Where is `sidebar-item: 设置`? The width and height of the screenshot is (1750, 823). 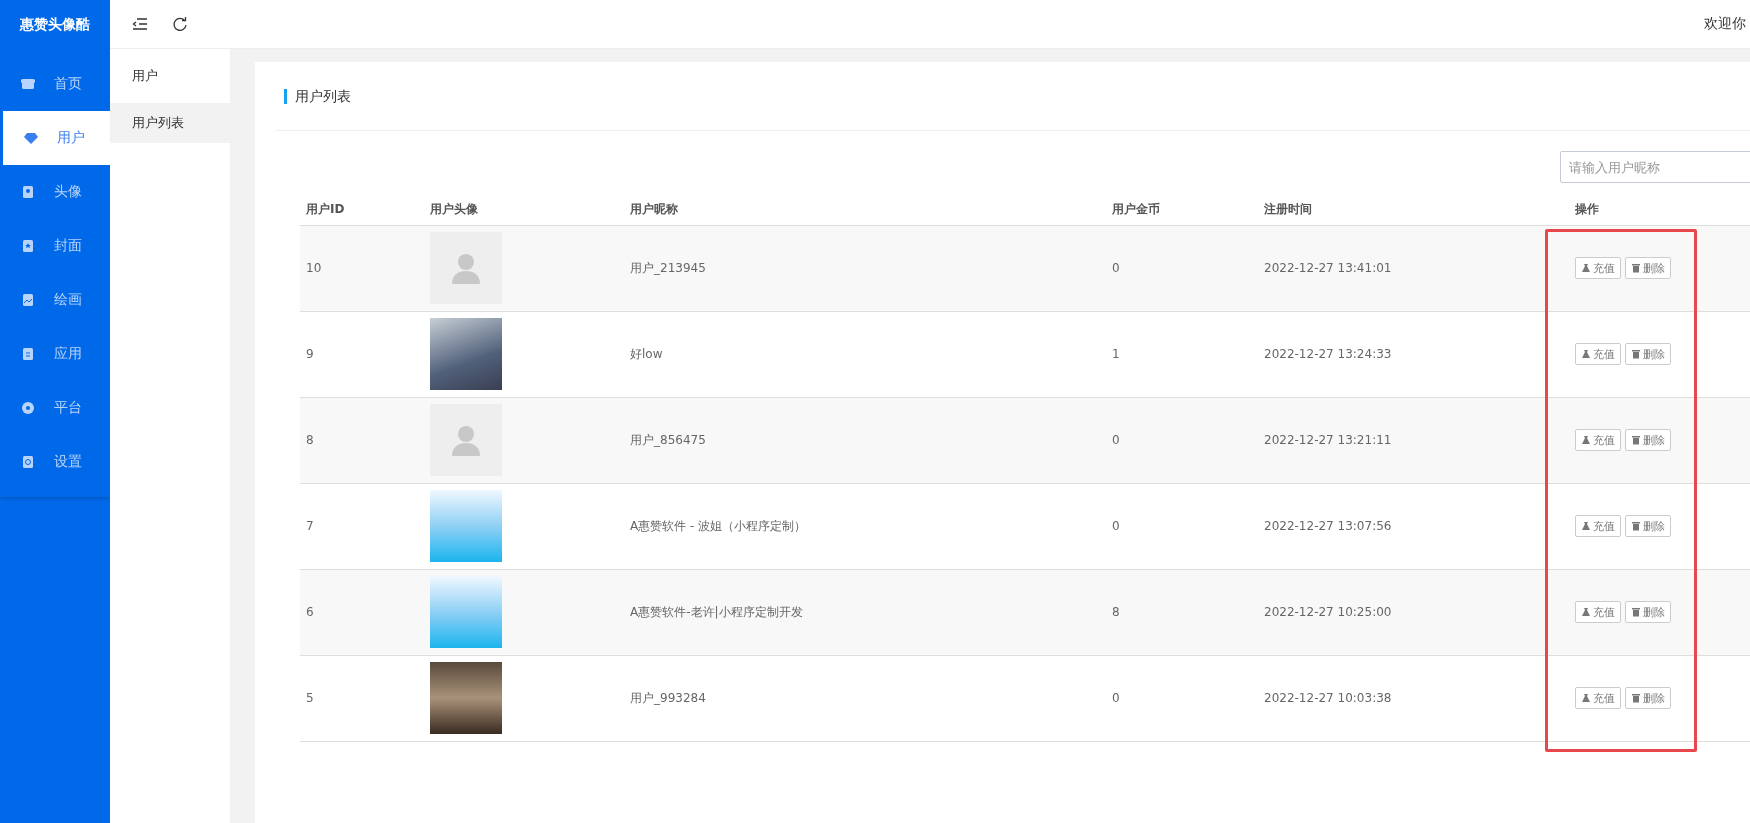
sidebar-item: 设置 is located at coordinates (55, 462).